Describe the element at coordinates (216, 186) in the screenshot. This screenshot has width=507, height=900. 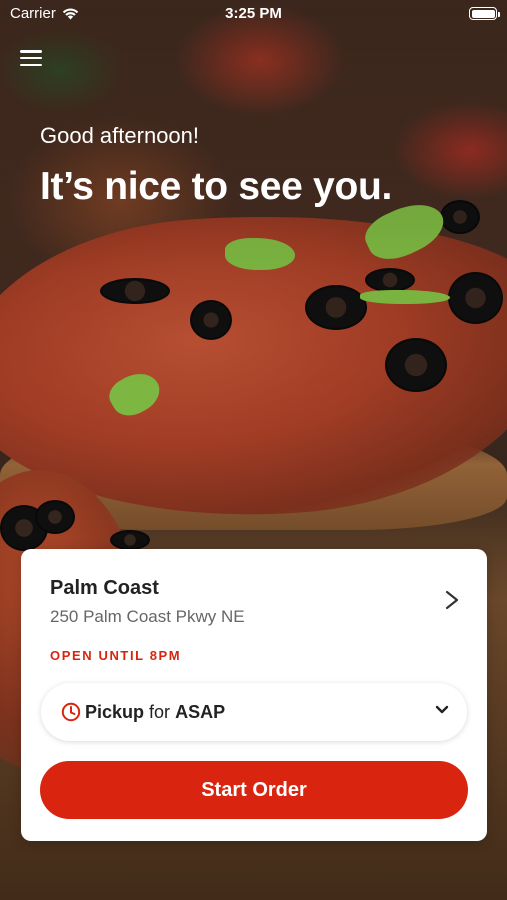
I see `headline-text: It’s nice to see you.` at that location.